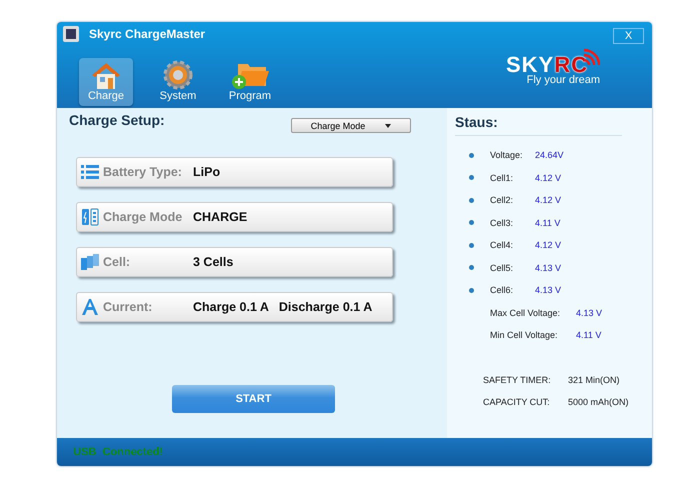  I want to click on cells-icon, so click(90, 262).